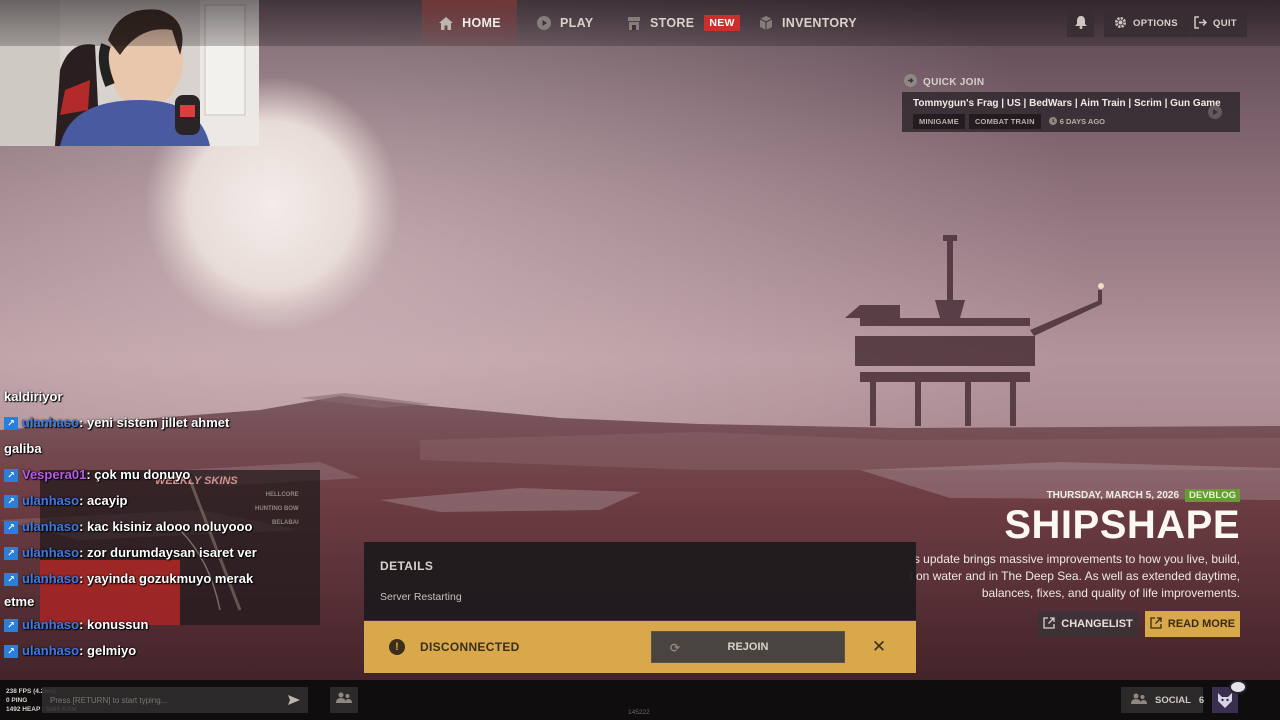 This screenshot has width=1280, height=720. What do you see at coordinates (138, 474) in the screenshot?
I see `chat-message: : çok mu donuyo` at bounding box center [138, 474].